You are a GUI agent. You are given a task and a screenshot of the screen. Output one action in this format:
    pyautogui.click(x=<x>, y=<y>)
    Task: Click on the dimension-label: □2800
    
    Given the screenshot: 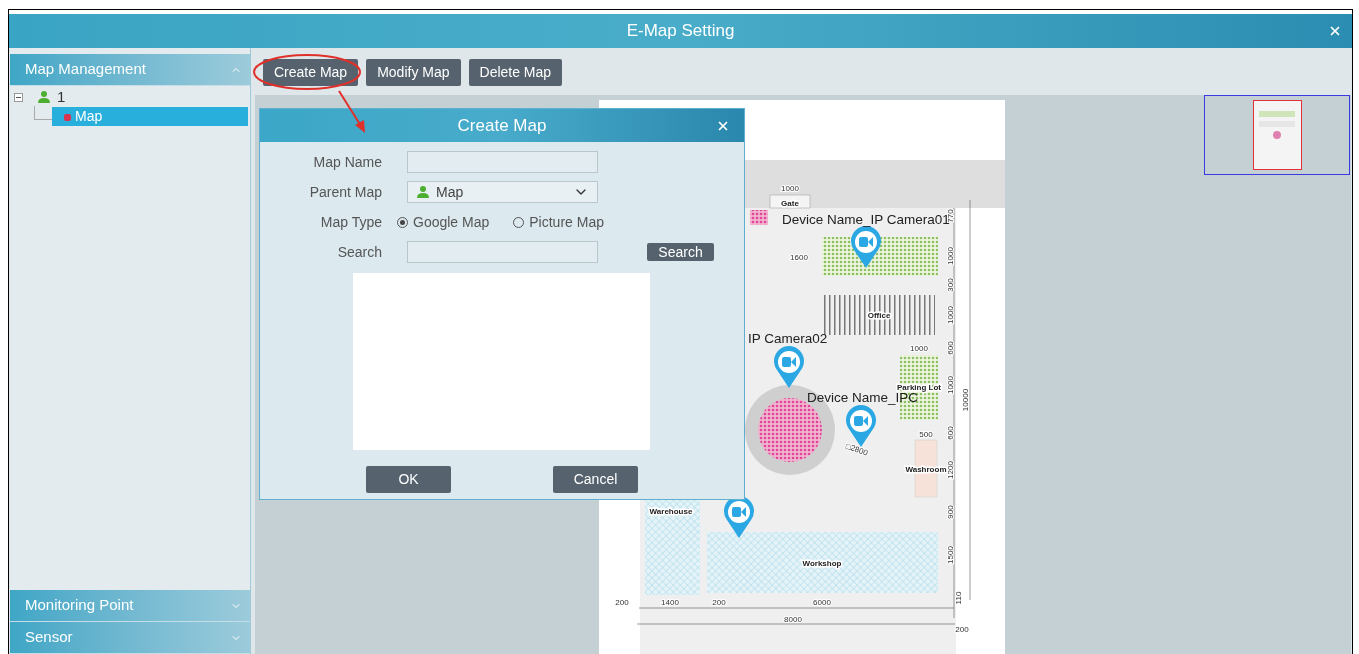 What is the action you would take?
    pyautogui.click(x=857, y=449)
    